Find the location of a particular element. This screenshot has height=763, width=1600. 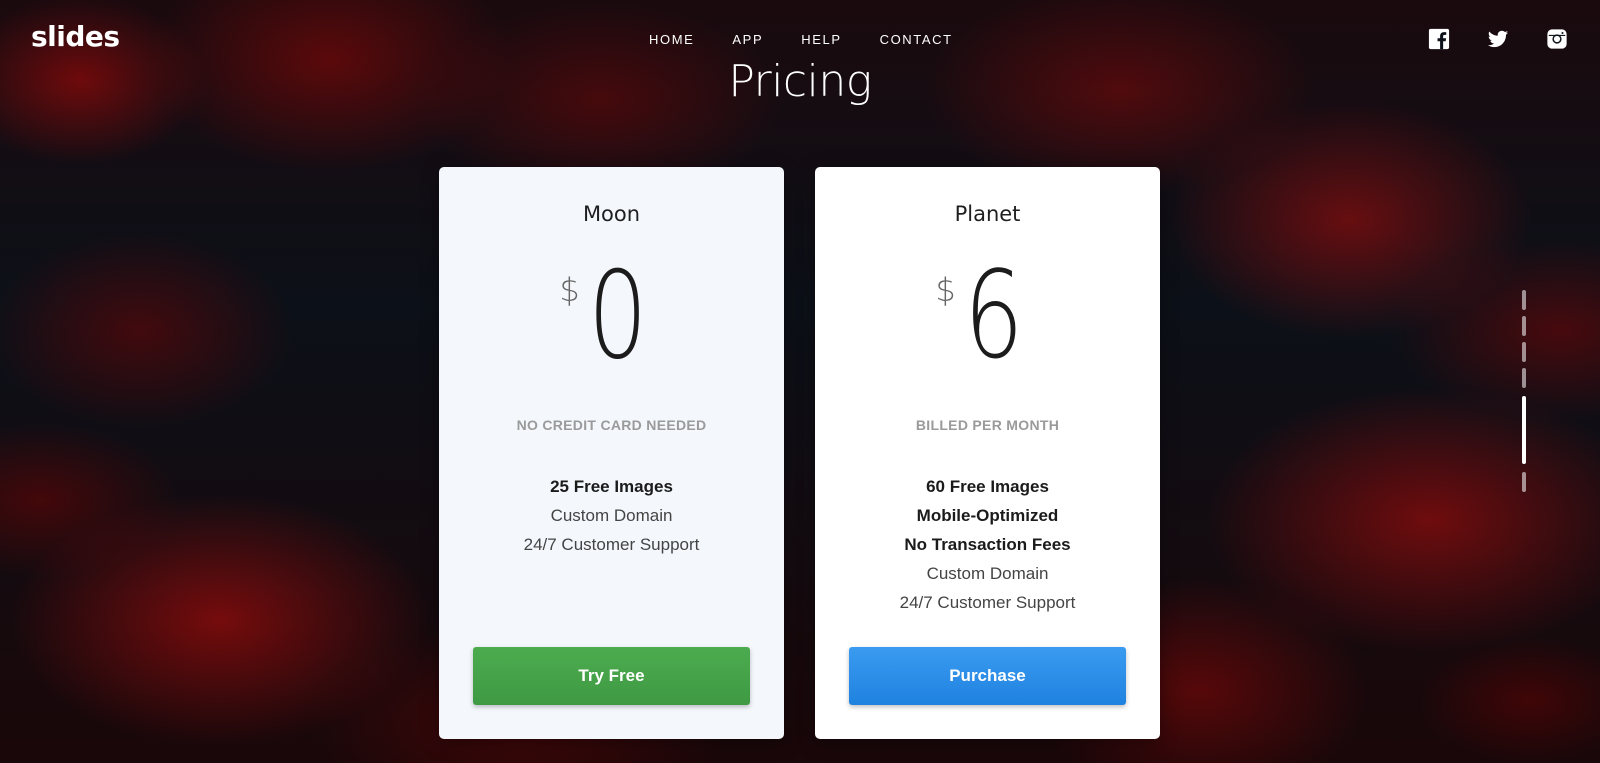

facebook-icon is located at coordinates (1439, 39).